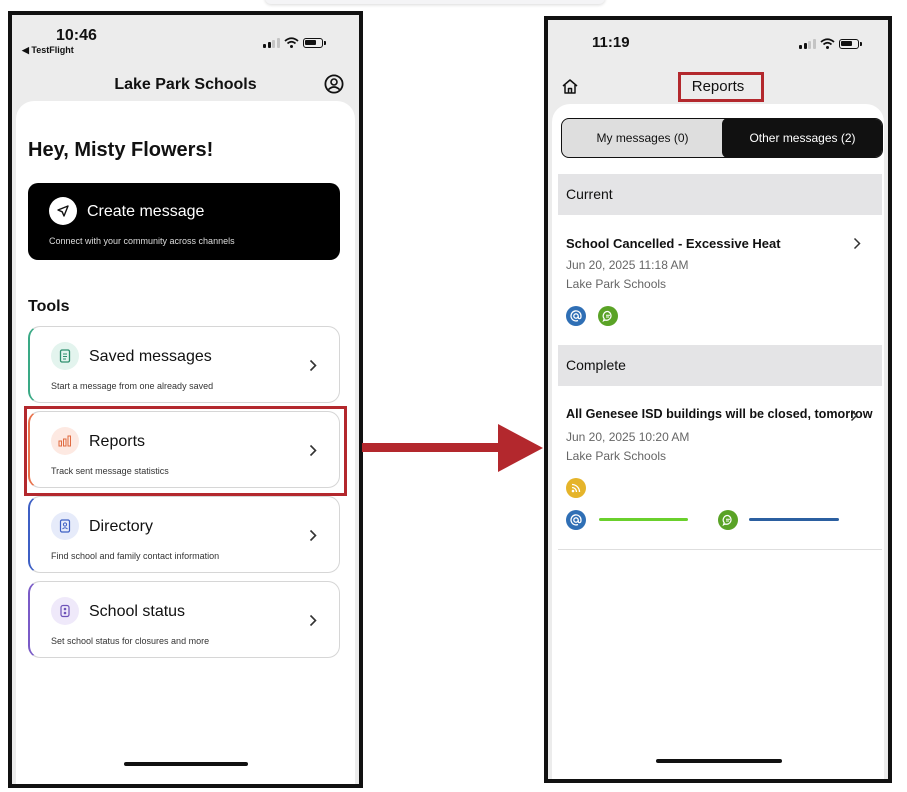  I want to click on tool-label: Saved messages, so click(150, 356).